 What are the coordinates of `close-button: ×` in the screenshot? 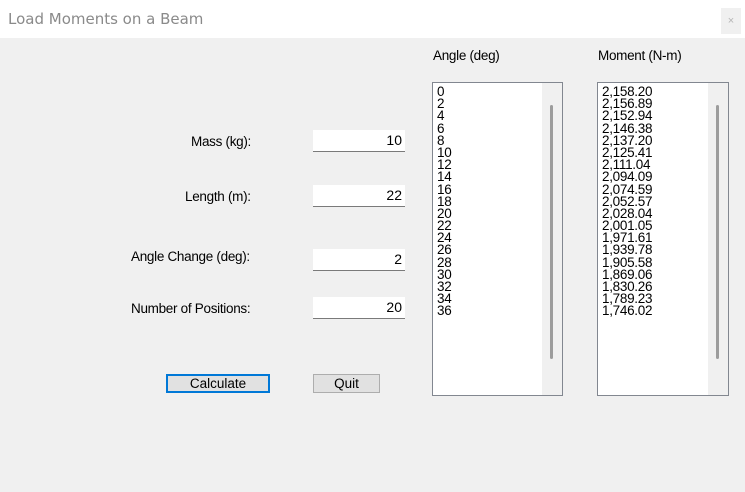 It's located at (731, 21).